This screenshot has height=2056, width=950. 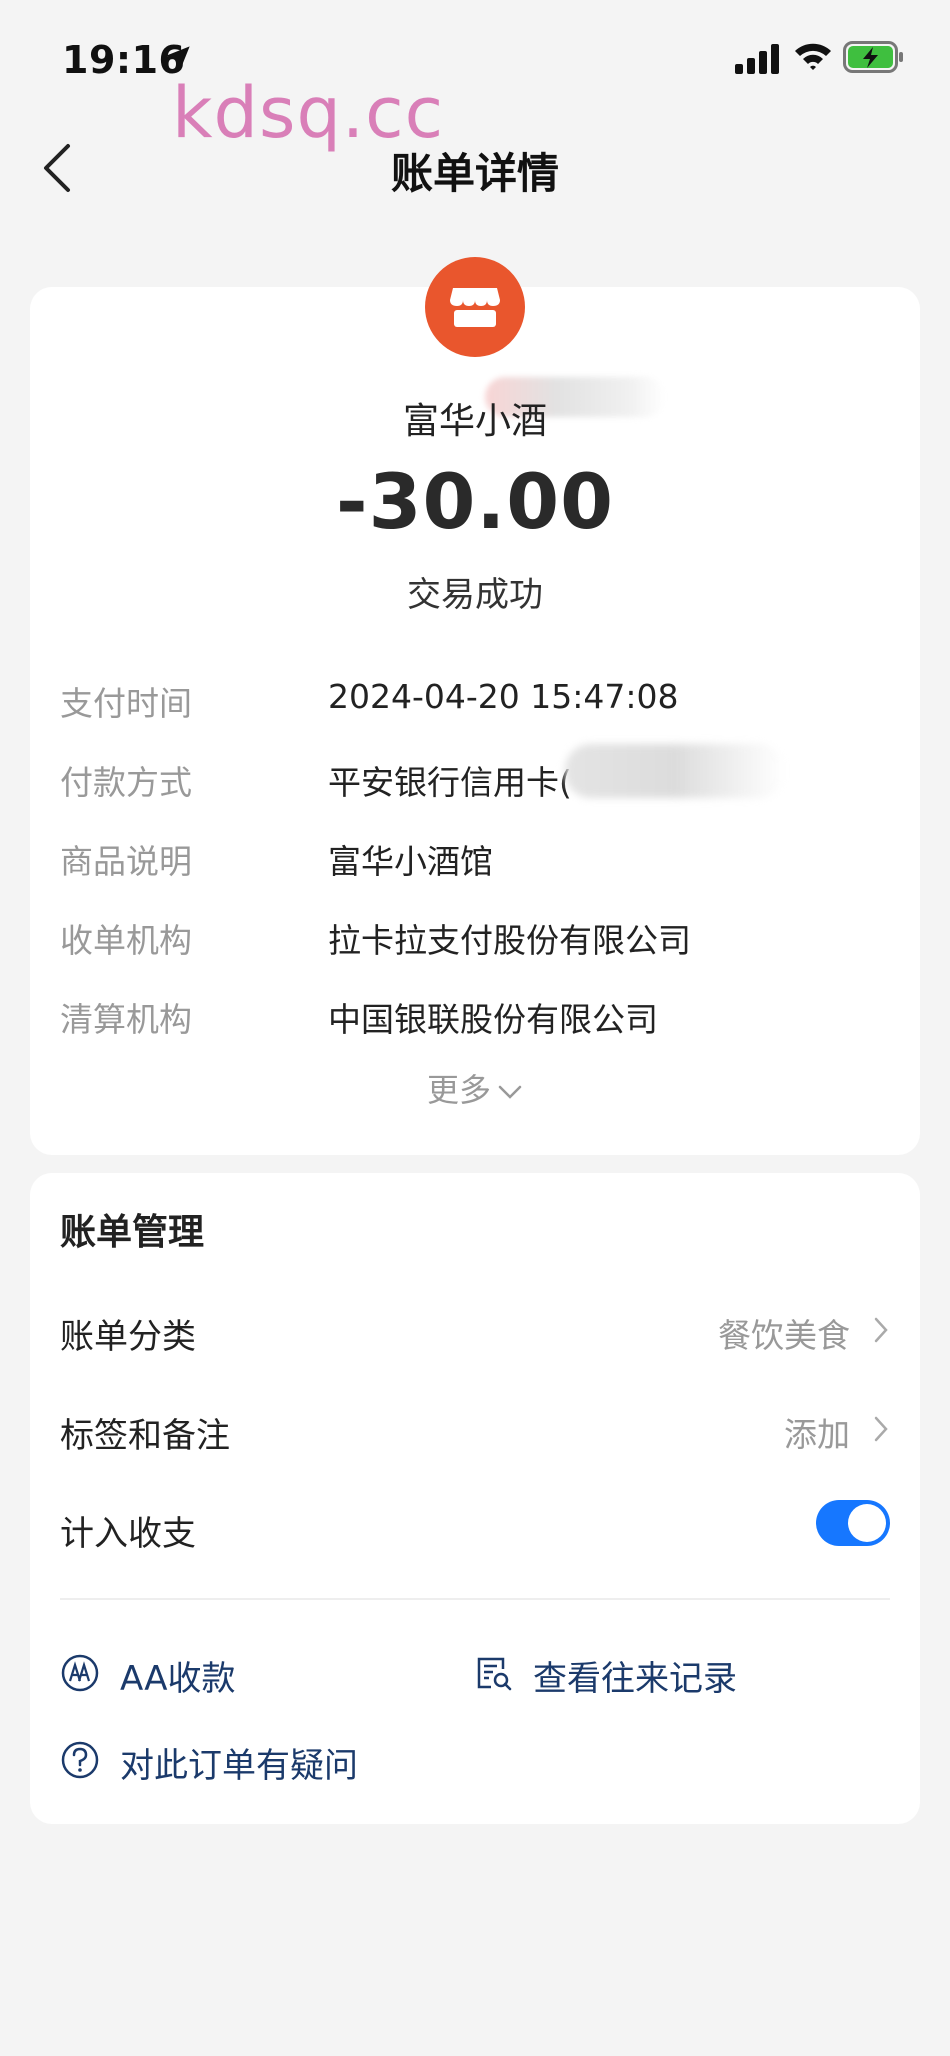 I want to click on cellular-signal-icon, so click(x=757, y=59).